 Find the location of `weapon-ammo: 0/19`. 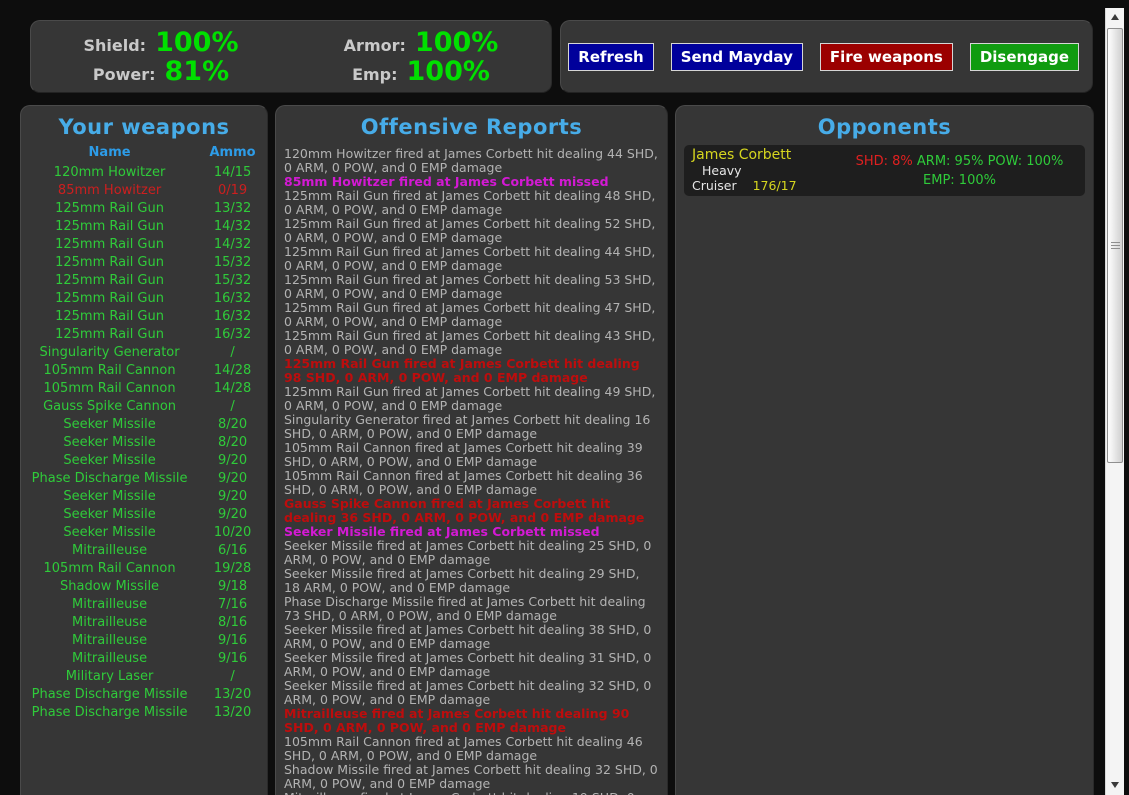

weapon-ammo: 0/19 is located at coordinates (232, 190).